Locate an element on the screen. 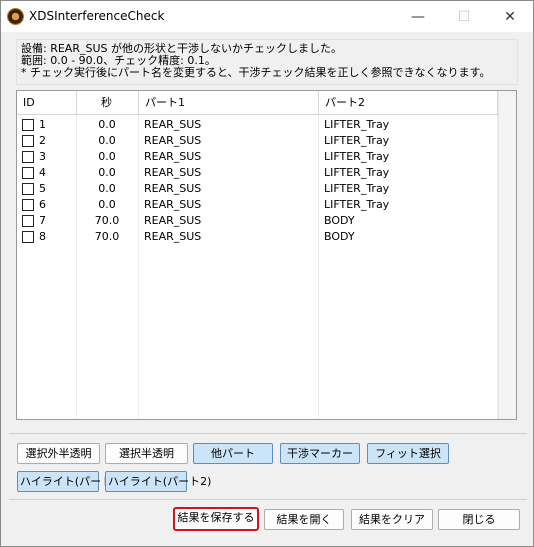  row-id: 1 is located at coordinates (42, 124).